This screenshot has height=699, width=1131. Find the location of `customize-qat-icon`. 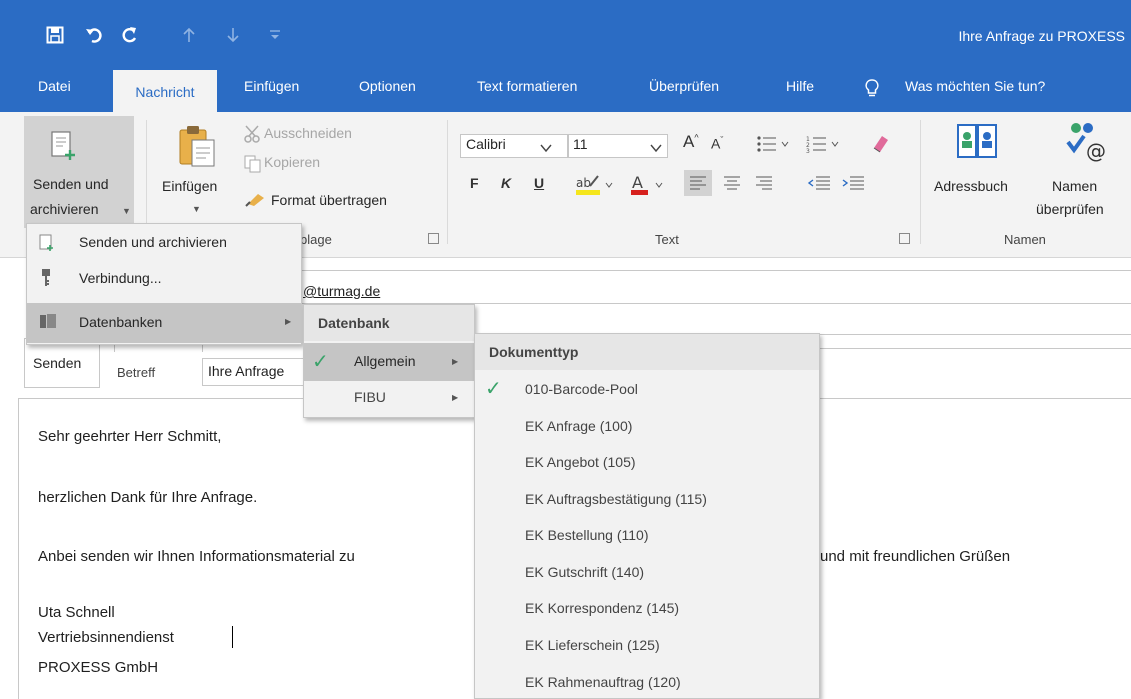

customize-qat-icon is located at coordinates (275, 35).